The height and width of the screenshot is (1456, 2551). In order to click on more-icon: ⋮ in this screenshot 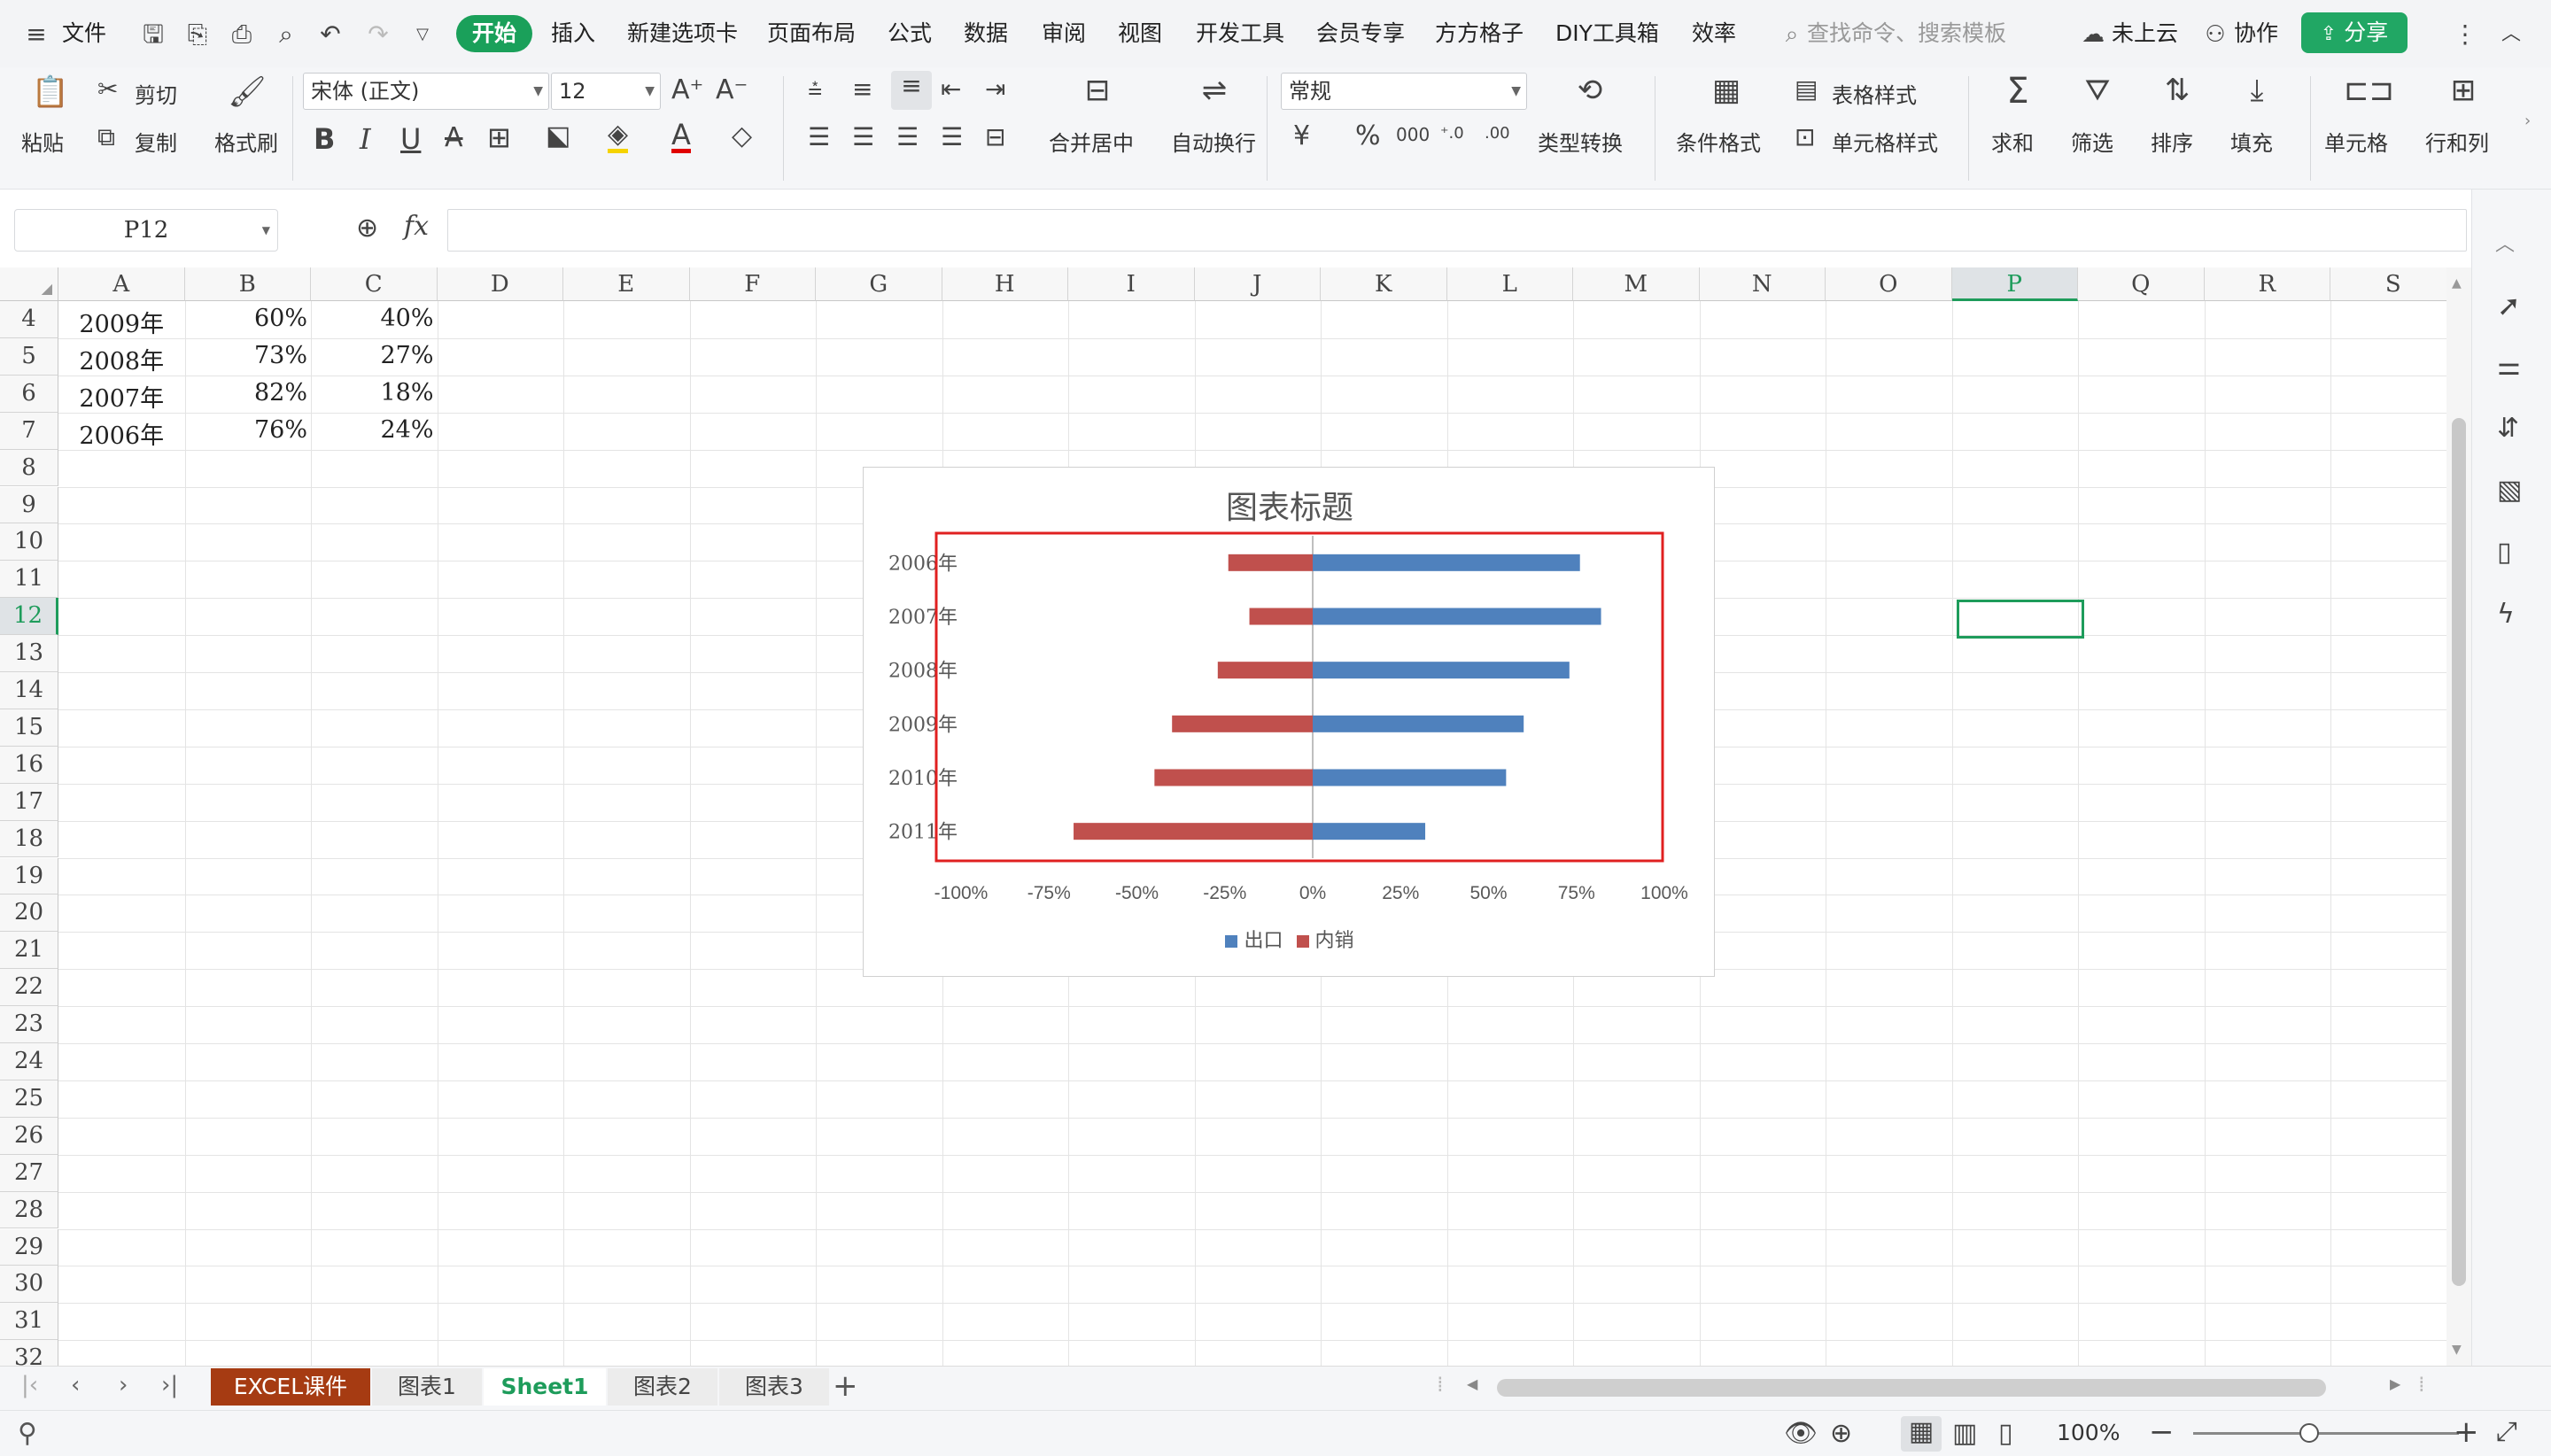, I will do `click(2465, 34)`.